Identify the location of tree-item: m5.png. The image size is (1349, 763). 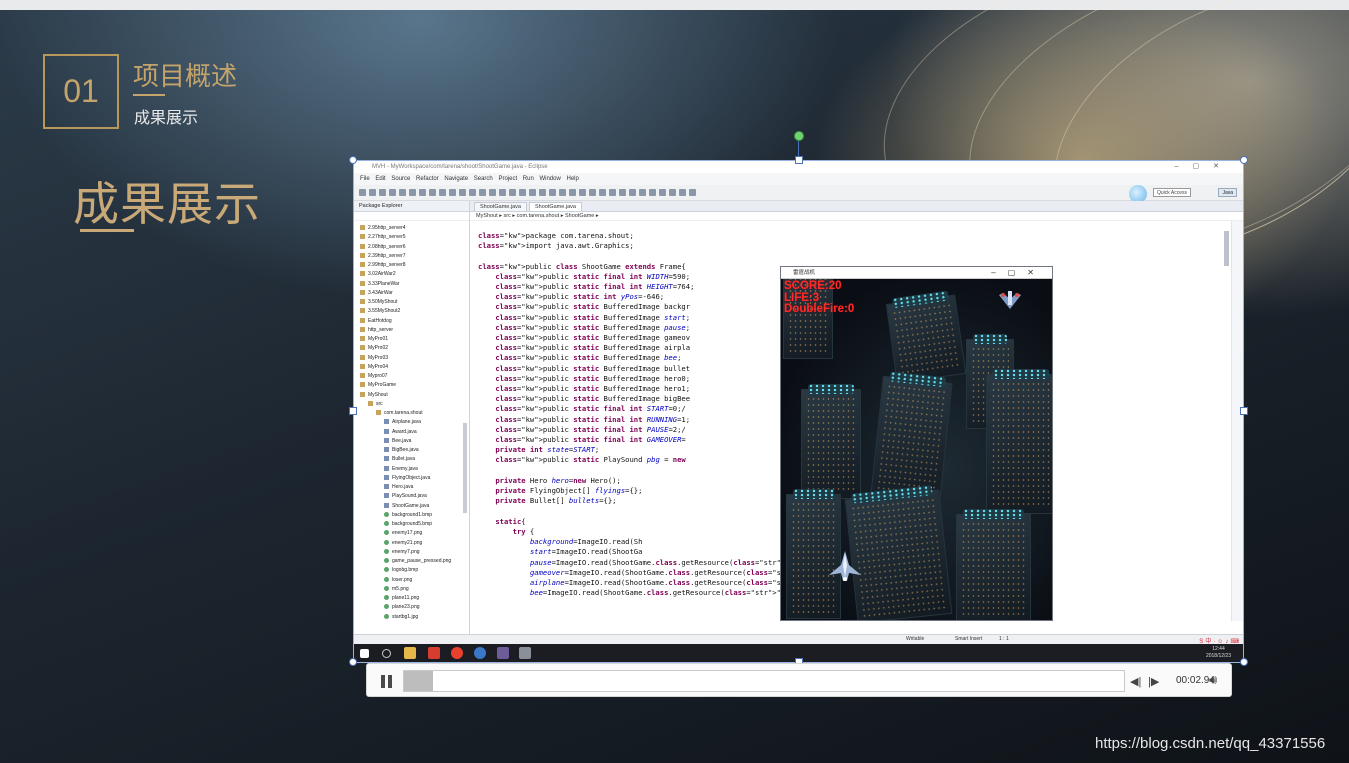
(411, 589).